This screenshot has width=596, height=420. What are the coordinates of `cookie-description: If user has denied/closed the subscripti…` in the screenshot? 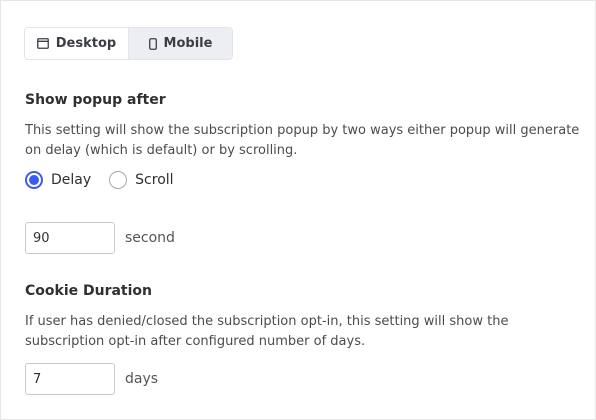 It's located at (267, 331).